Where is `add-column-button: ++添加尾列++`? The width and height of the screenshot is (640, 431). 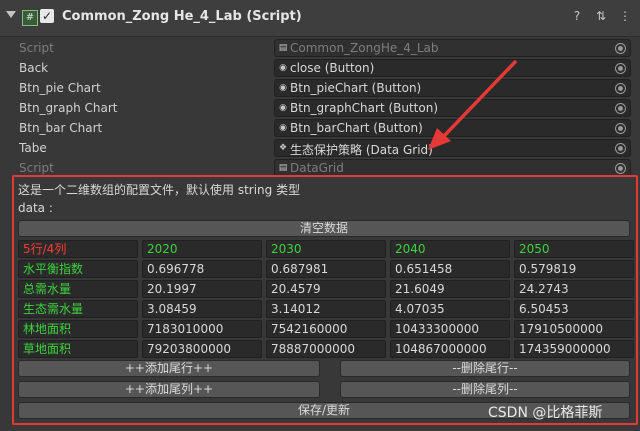 add-column-button: ++添加尾列++ is located at coordinates (169, 389).